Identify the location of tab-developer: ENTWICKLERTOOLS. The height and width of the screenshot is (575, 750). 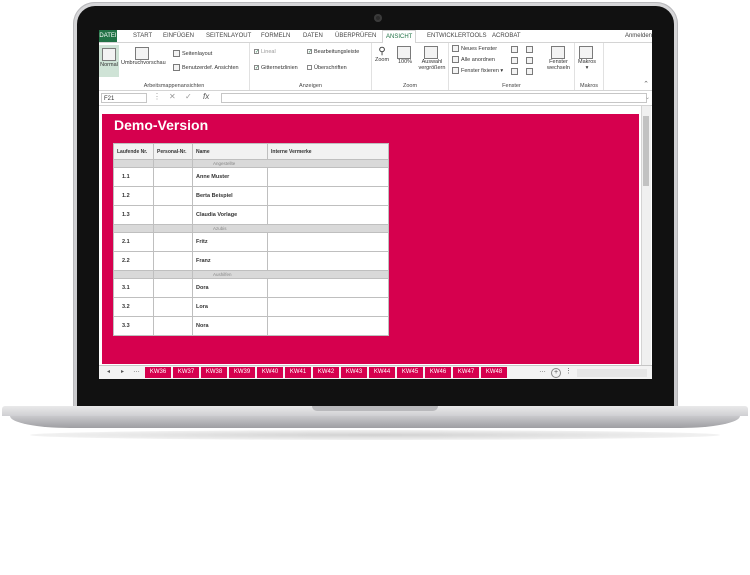
(456, 36).